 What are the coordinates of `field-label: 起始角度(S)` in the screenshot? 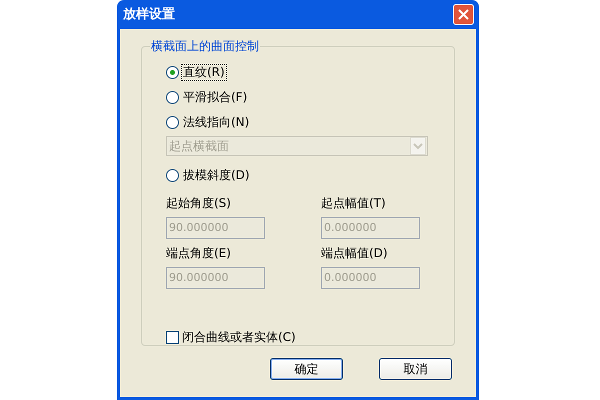 It's located at (199, 203).